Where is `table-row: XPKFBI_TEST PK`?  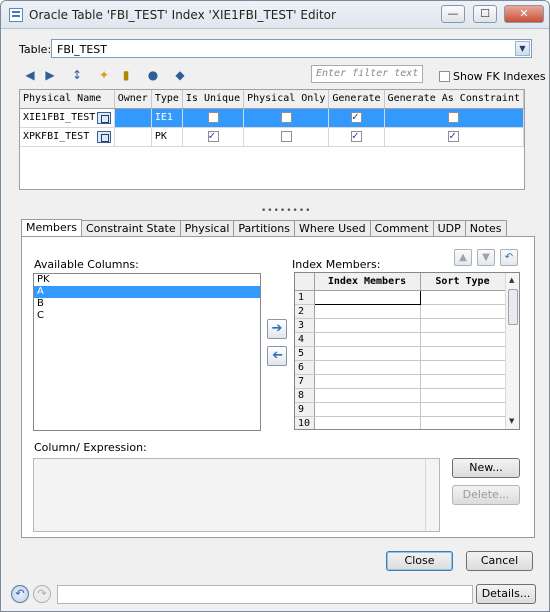
table-row: XPKFBI_TEST PK is located at coordinates (272, 137).